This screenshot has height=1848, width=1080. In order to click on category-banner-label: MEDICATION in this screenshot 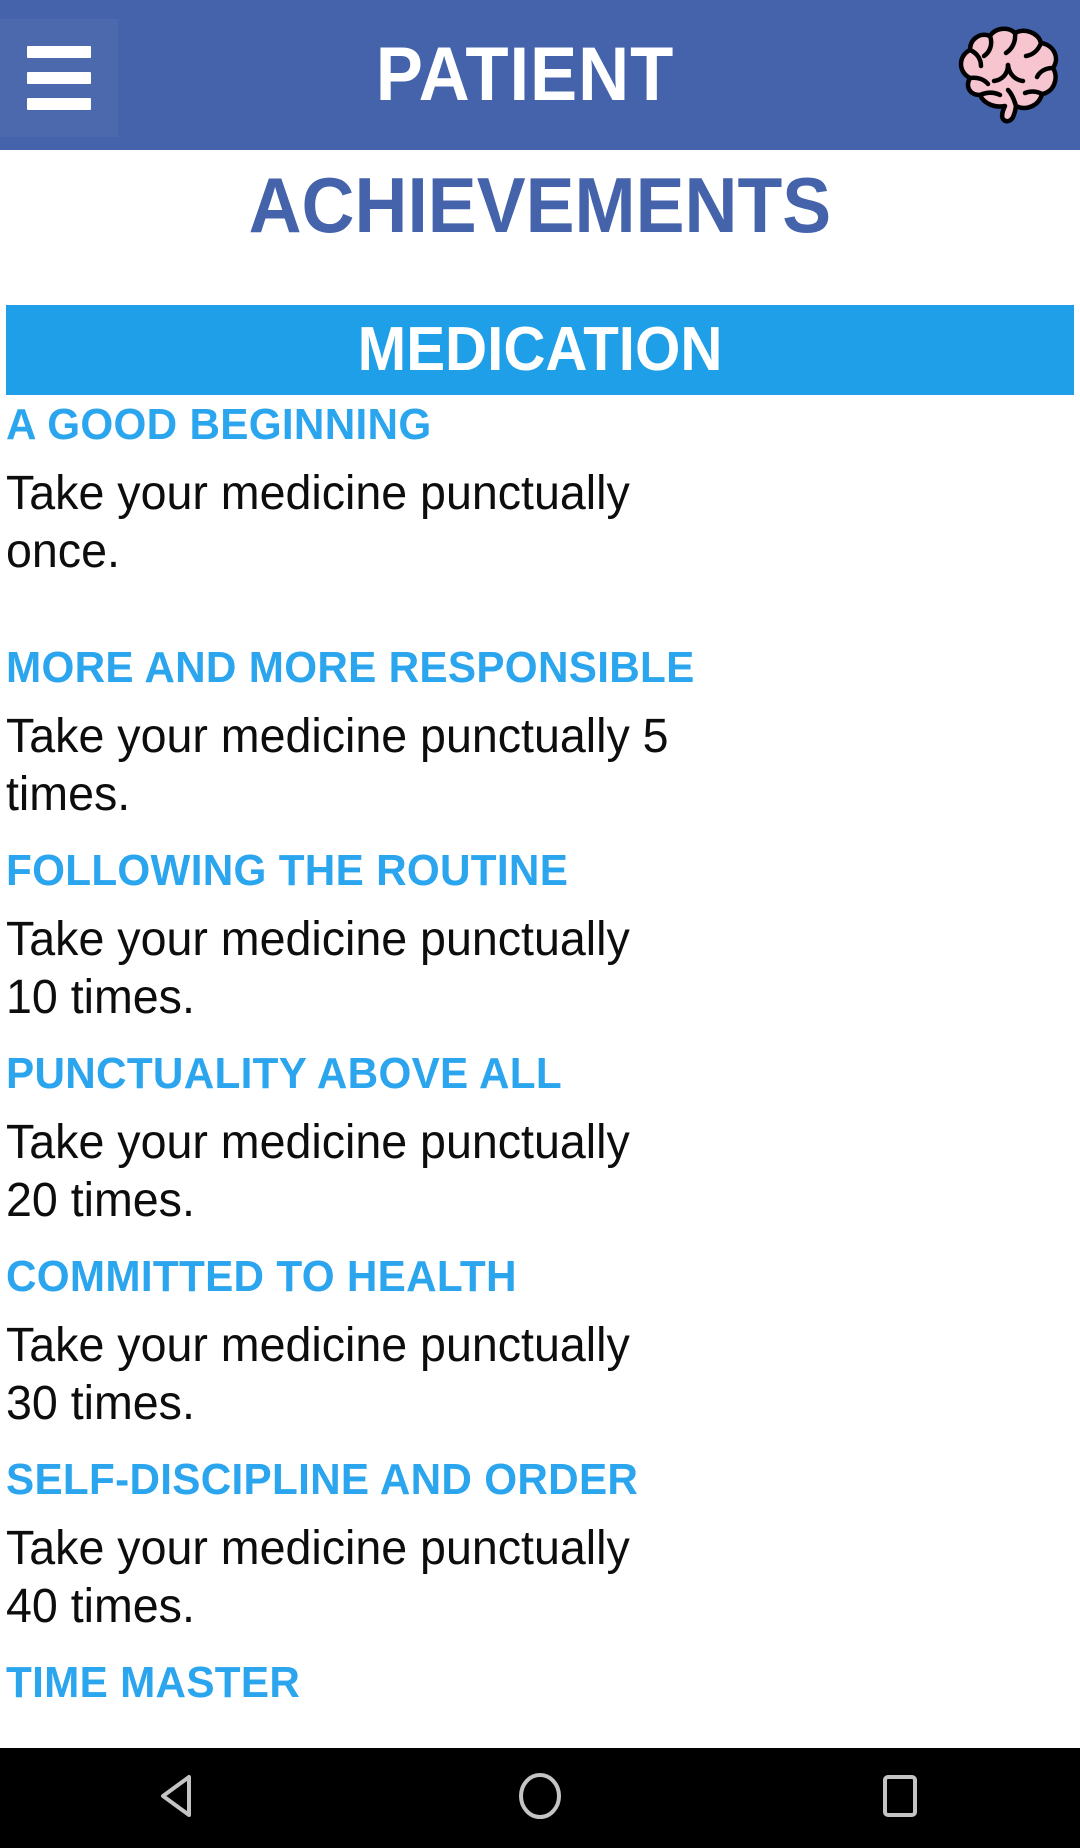, I will do `click(540, 349)`.